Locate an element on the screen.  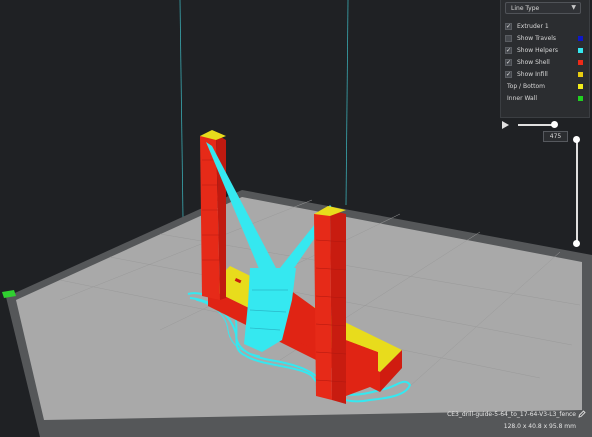
pencil-icon is located at coordinates (582, 414).